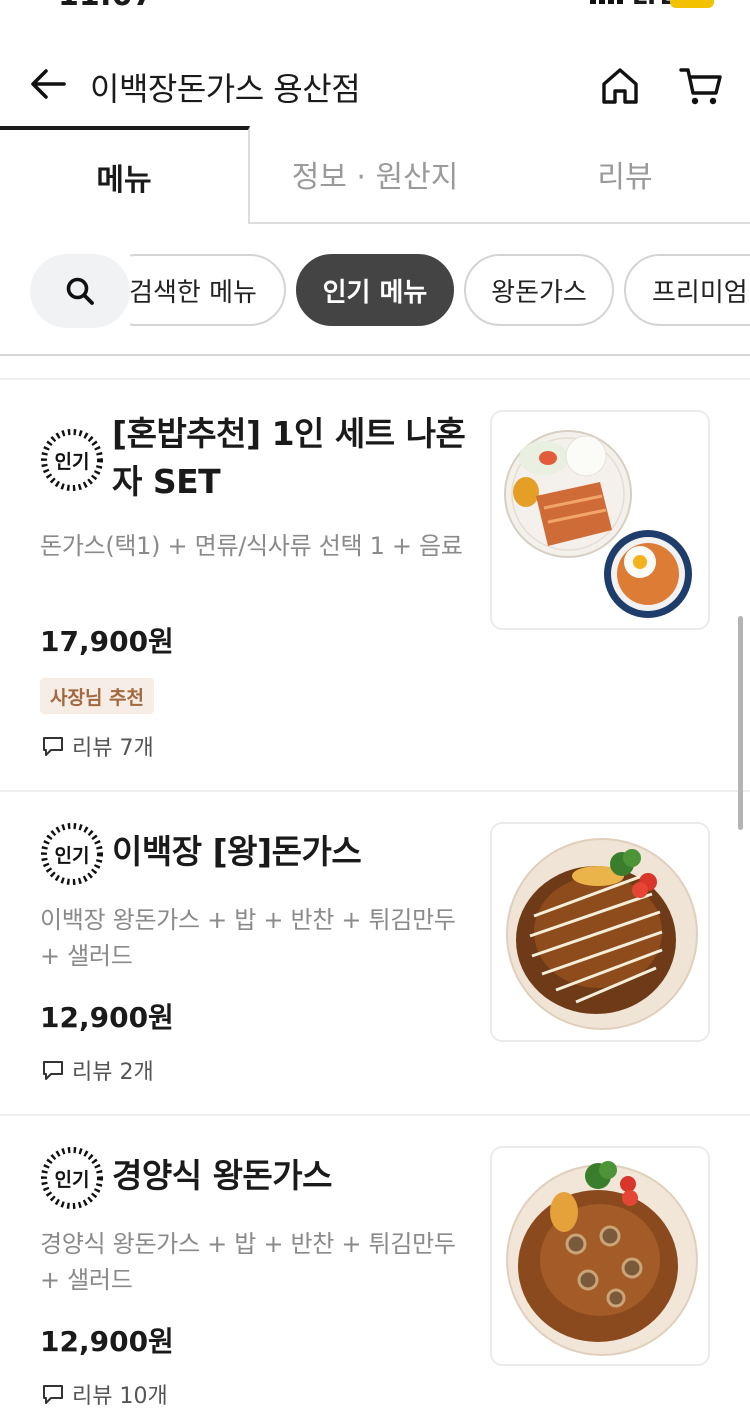 The width and height of the screenshot is (750, 1428). I want to click on home-button, so click(620, 86).